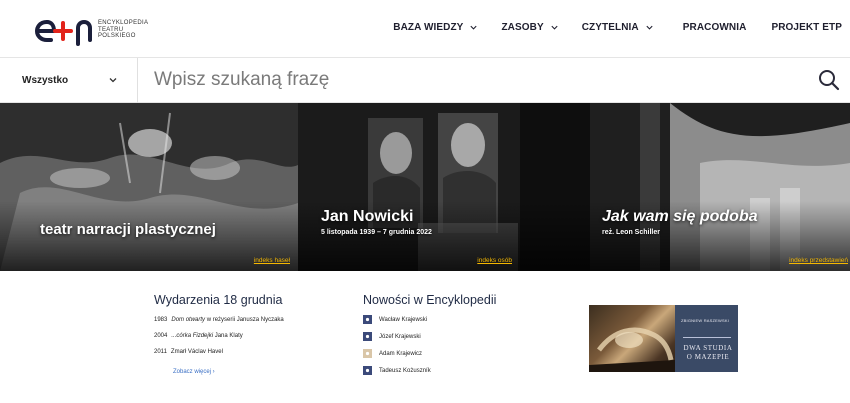  I want to click on search-filter-label: Wszystko, so click(45, 80).